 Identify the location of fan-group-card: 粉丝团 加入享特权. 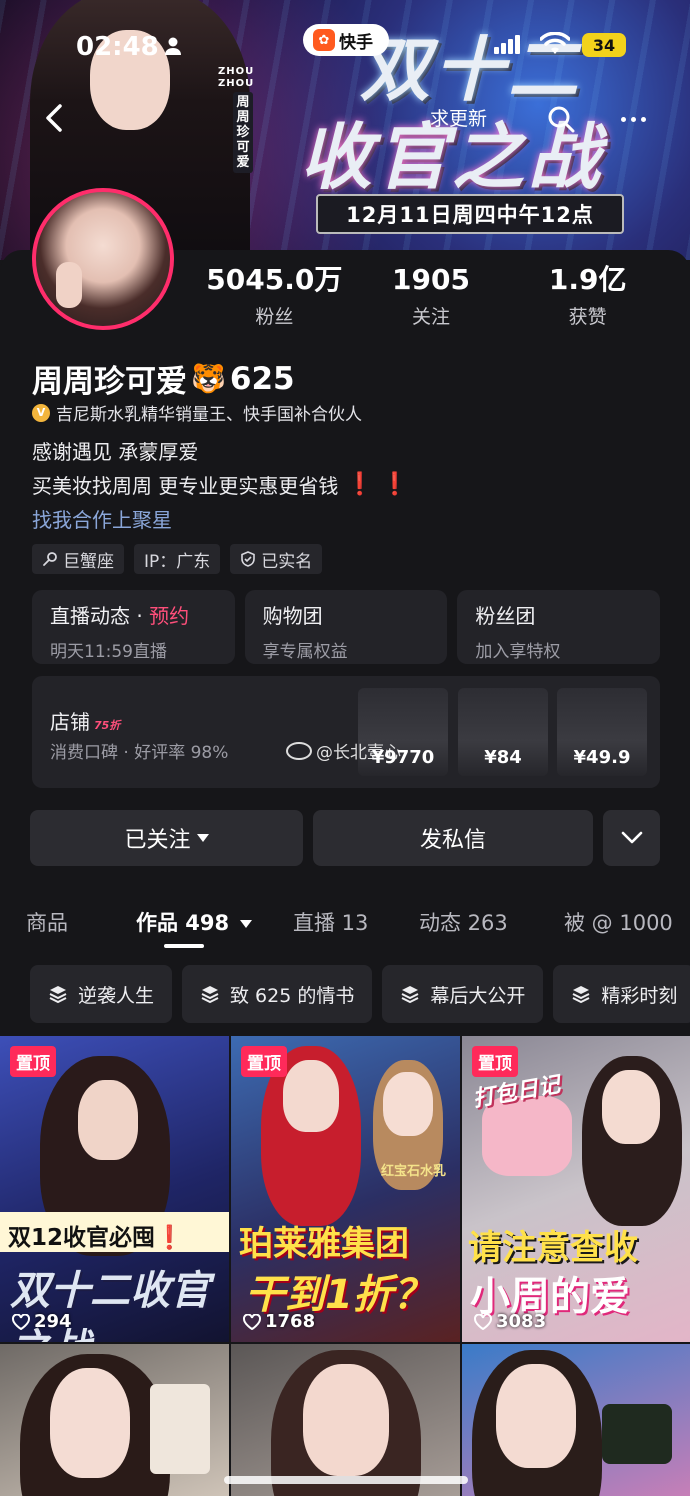
(559, 627).